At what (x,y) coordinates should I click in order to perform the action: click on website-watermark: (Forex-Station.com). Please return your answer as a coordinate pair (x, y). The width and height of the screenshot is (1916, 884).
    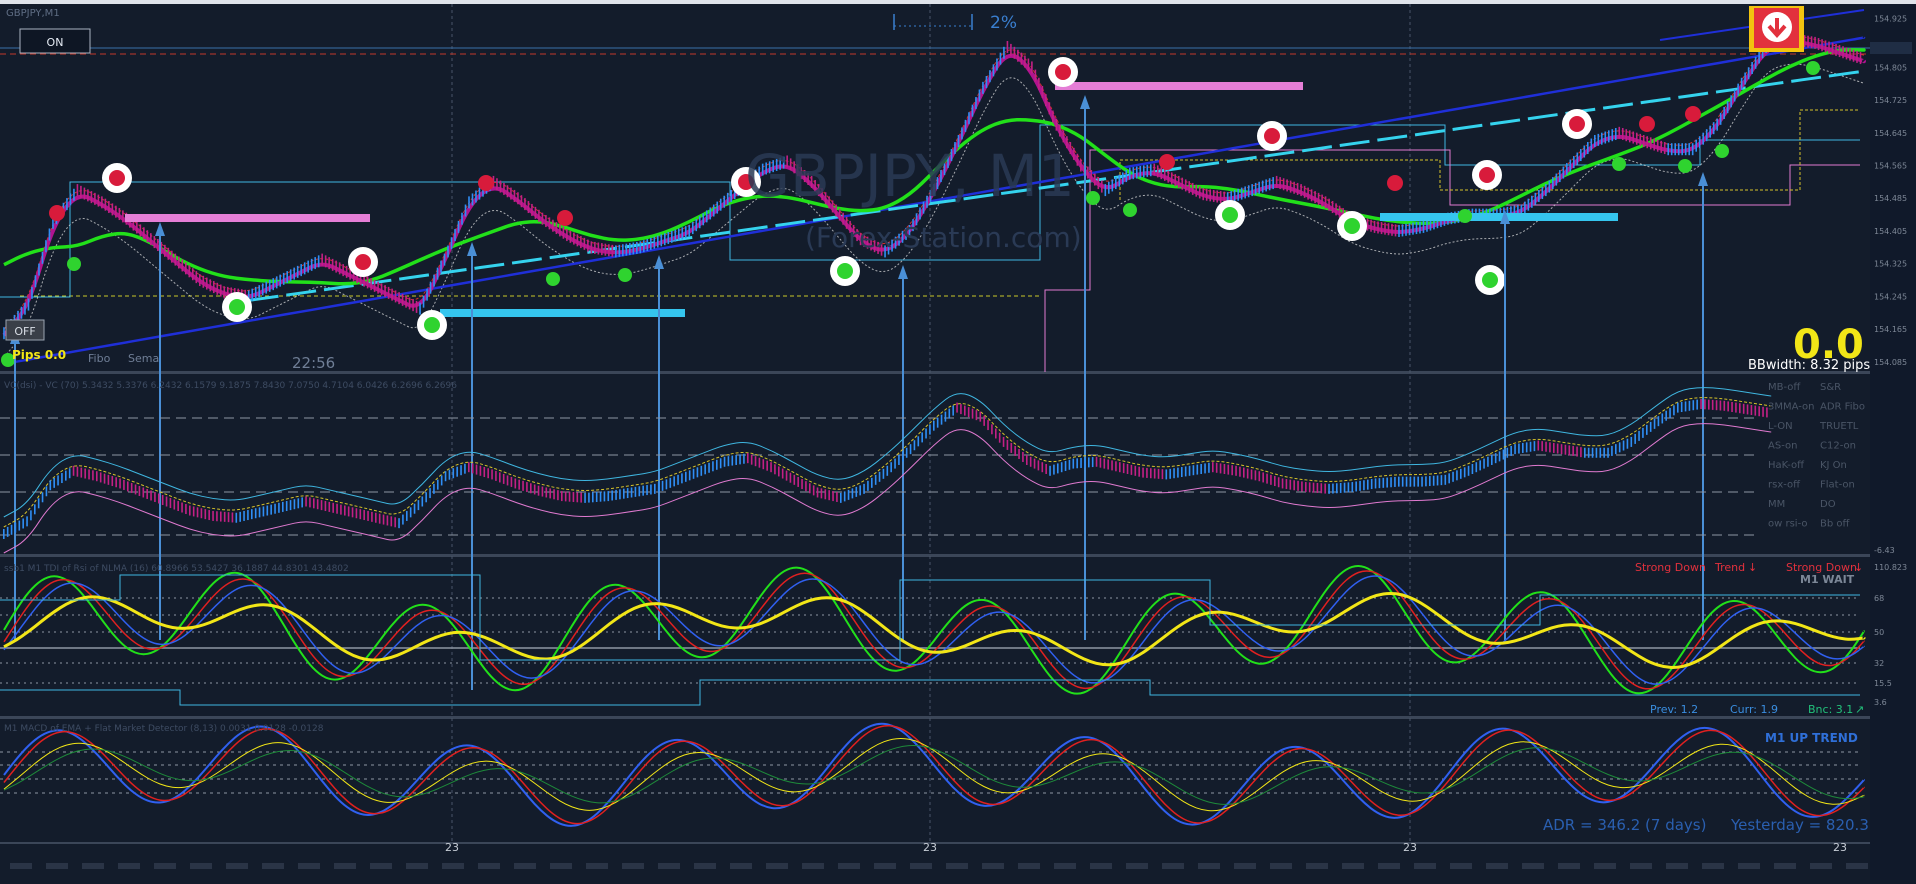
    Looking at the image, I should click on (943, 237).